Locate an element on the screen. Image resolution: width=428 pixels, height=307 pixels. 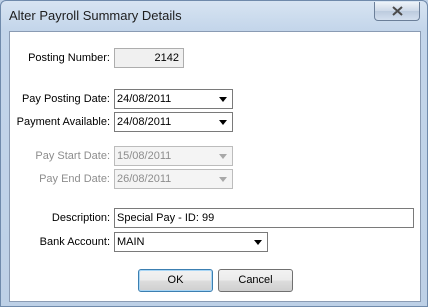
posting-number-label: Posting Number: is located at coordinates (69, 58).